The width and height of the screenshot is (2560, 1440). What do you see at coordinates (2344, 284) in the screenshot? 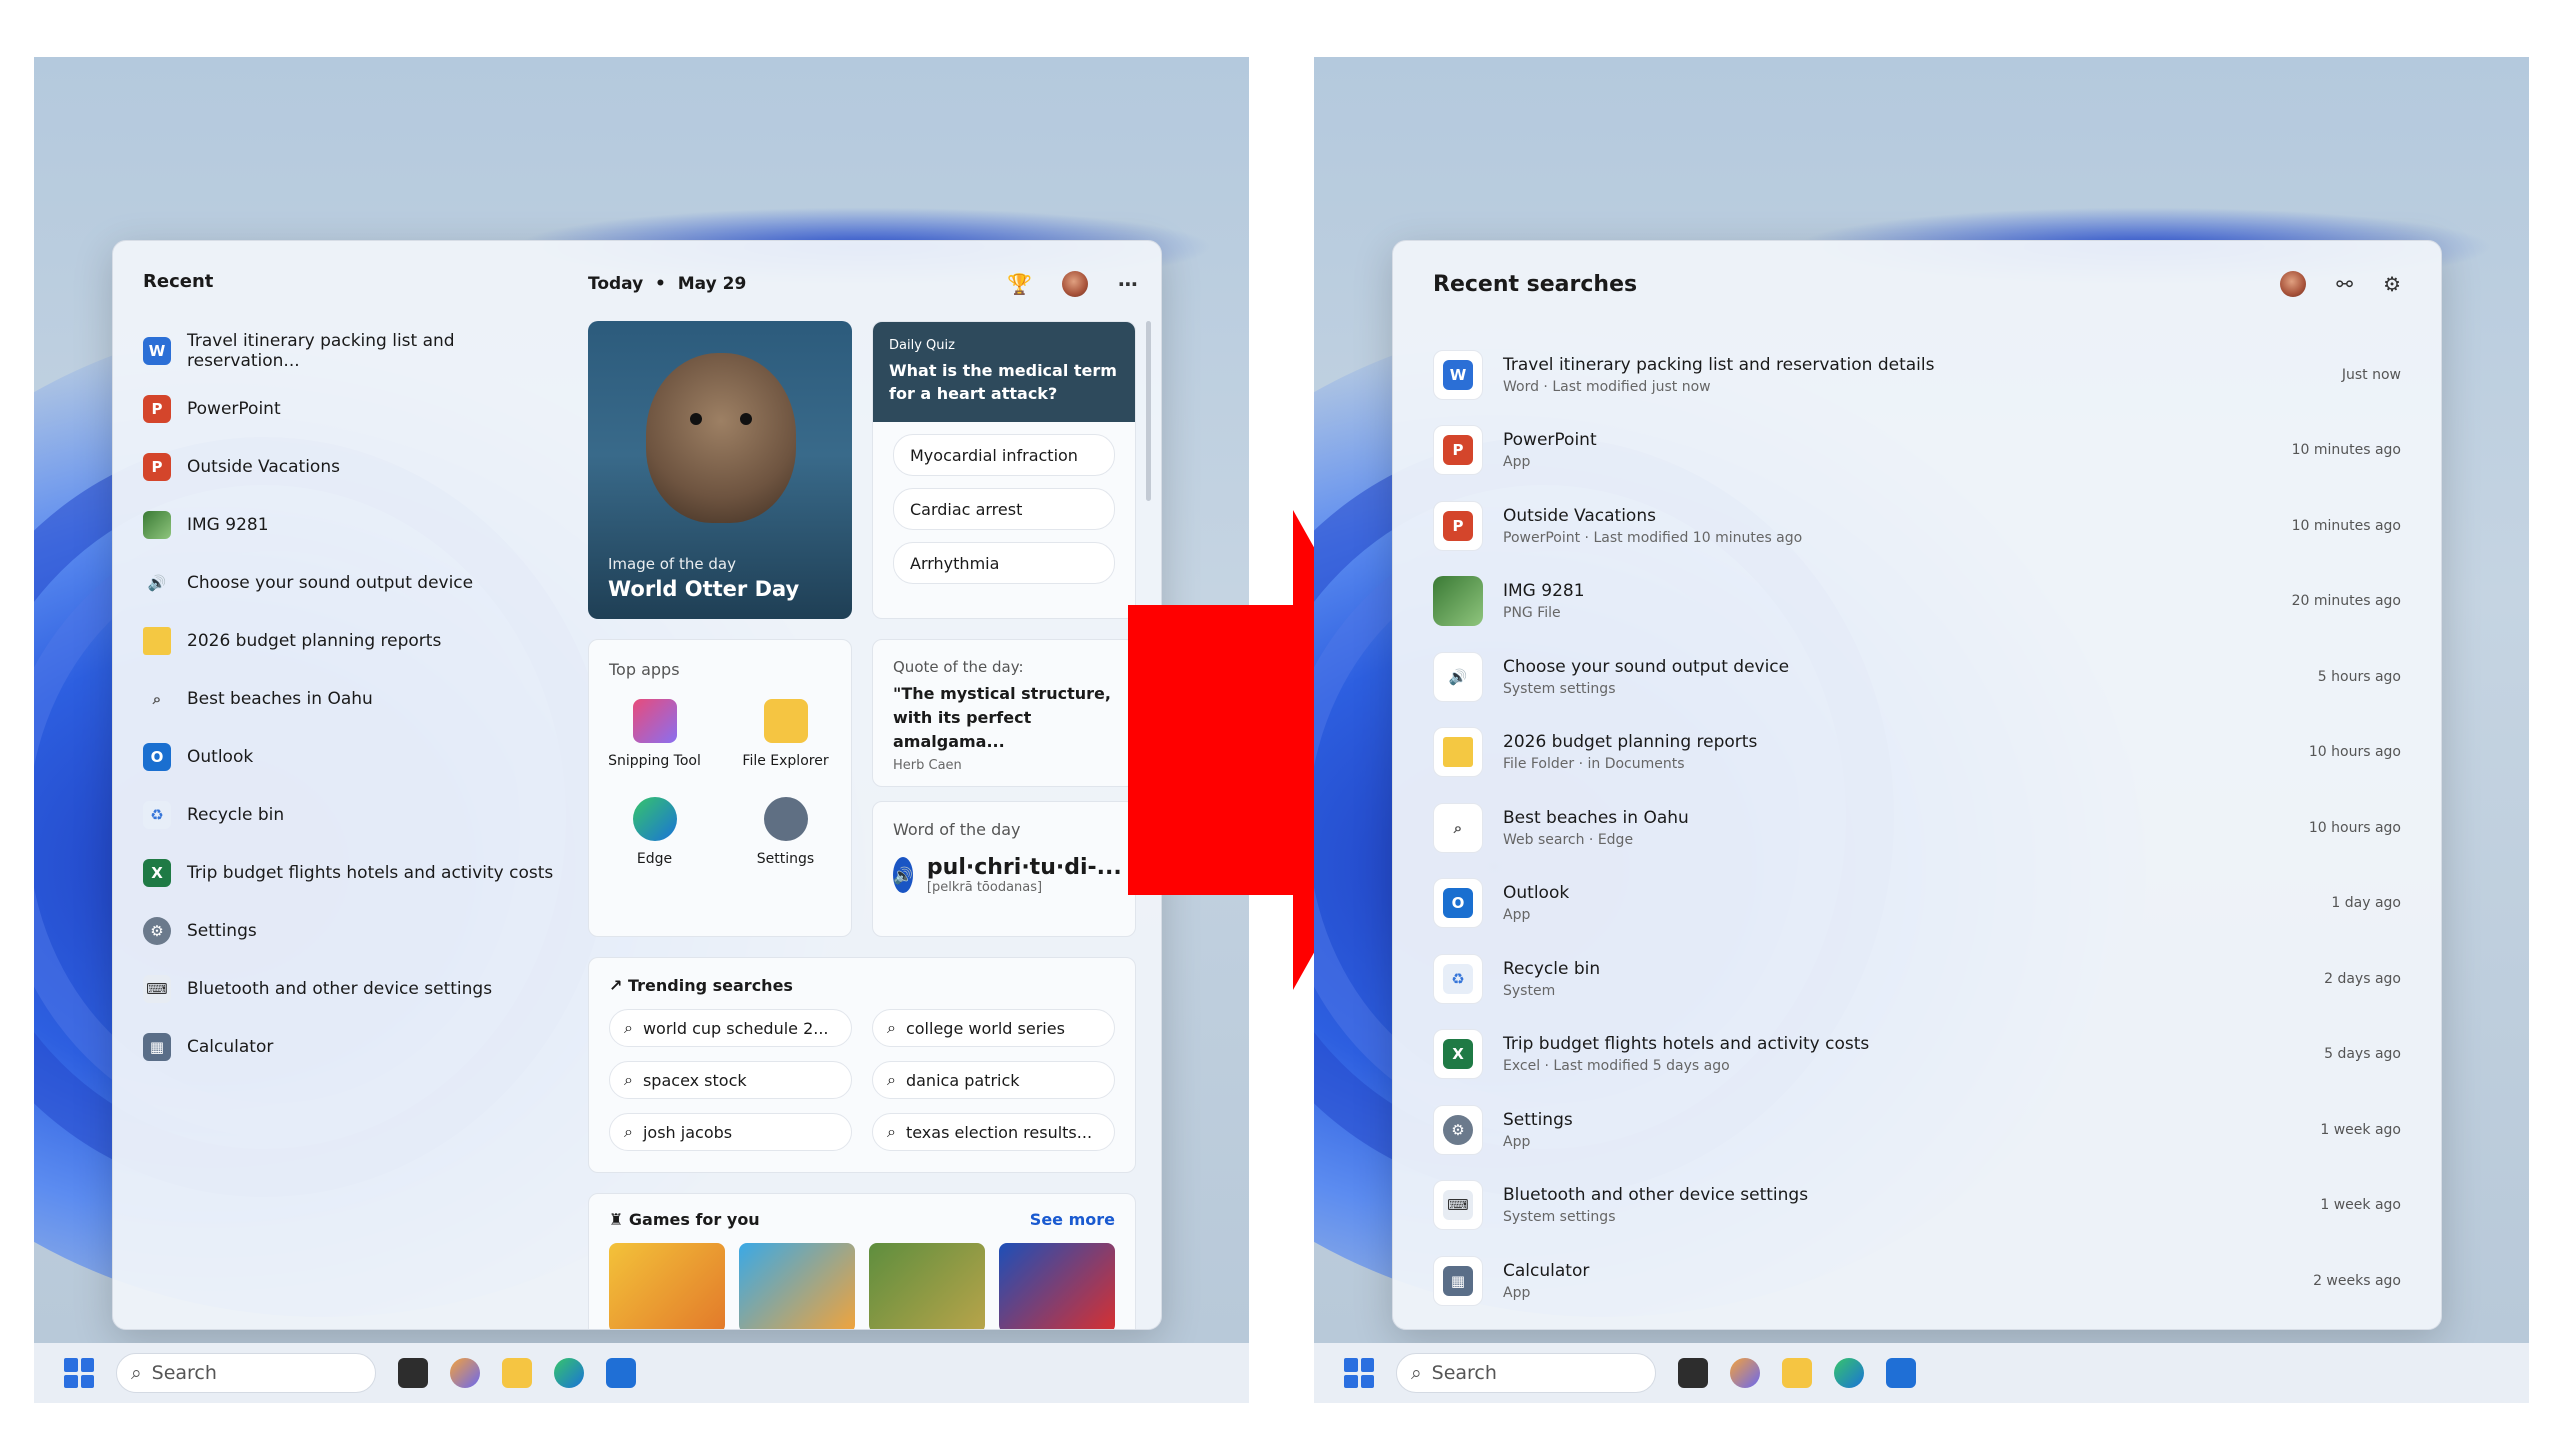
I see `share-icon: ⚯` at bounding box center [2344, 284].